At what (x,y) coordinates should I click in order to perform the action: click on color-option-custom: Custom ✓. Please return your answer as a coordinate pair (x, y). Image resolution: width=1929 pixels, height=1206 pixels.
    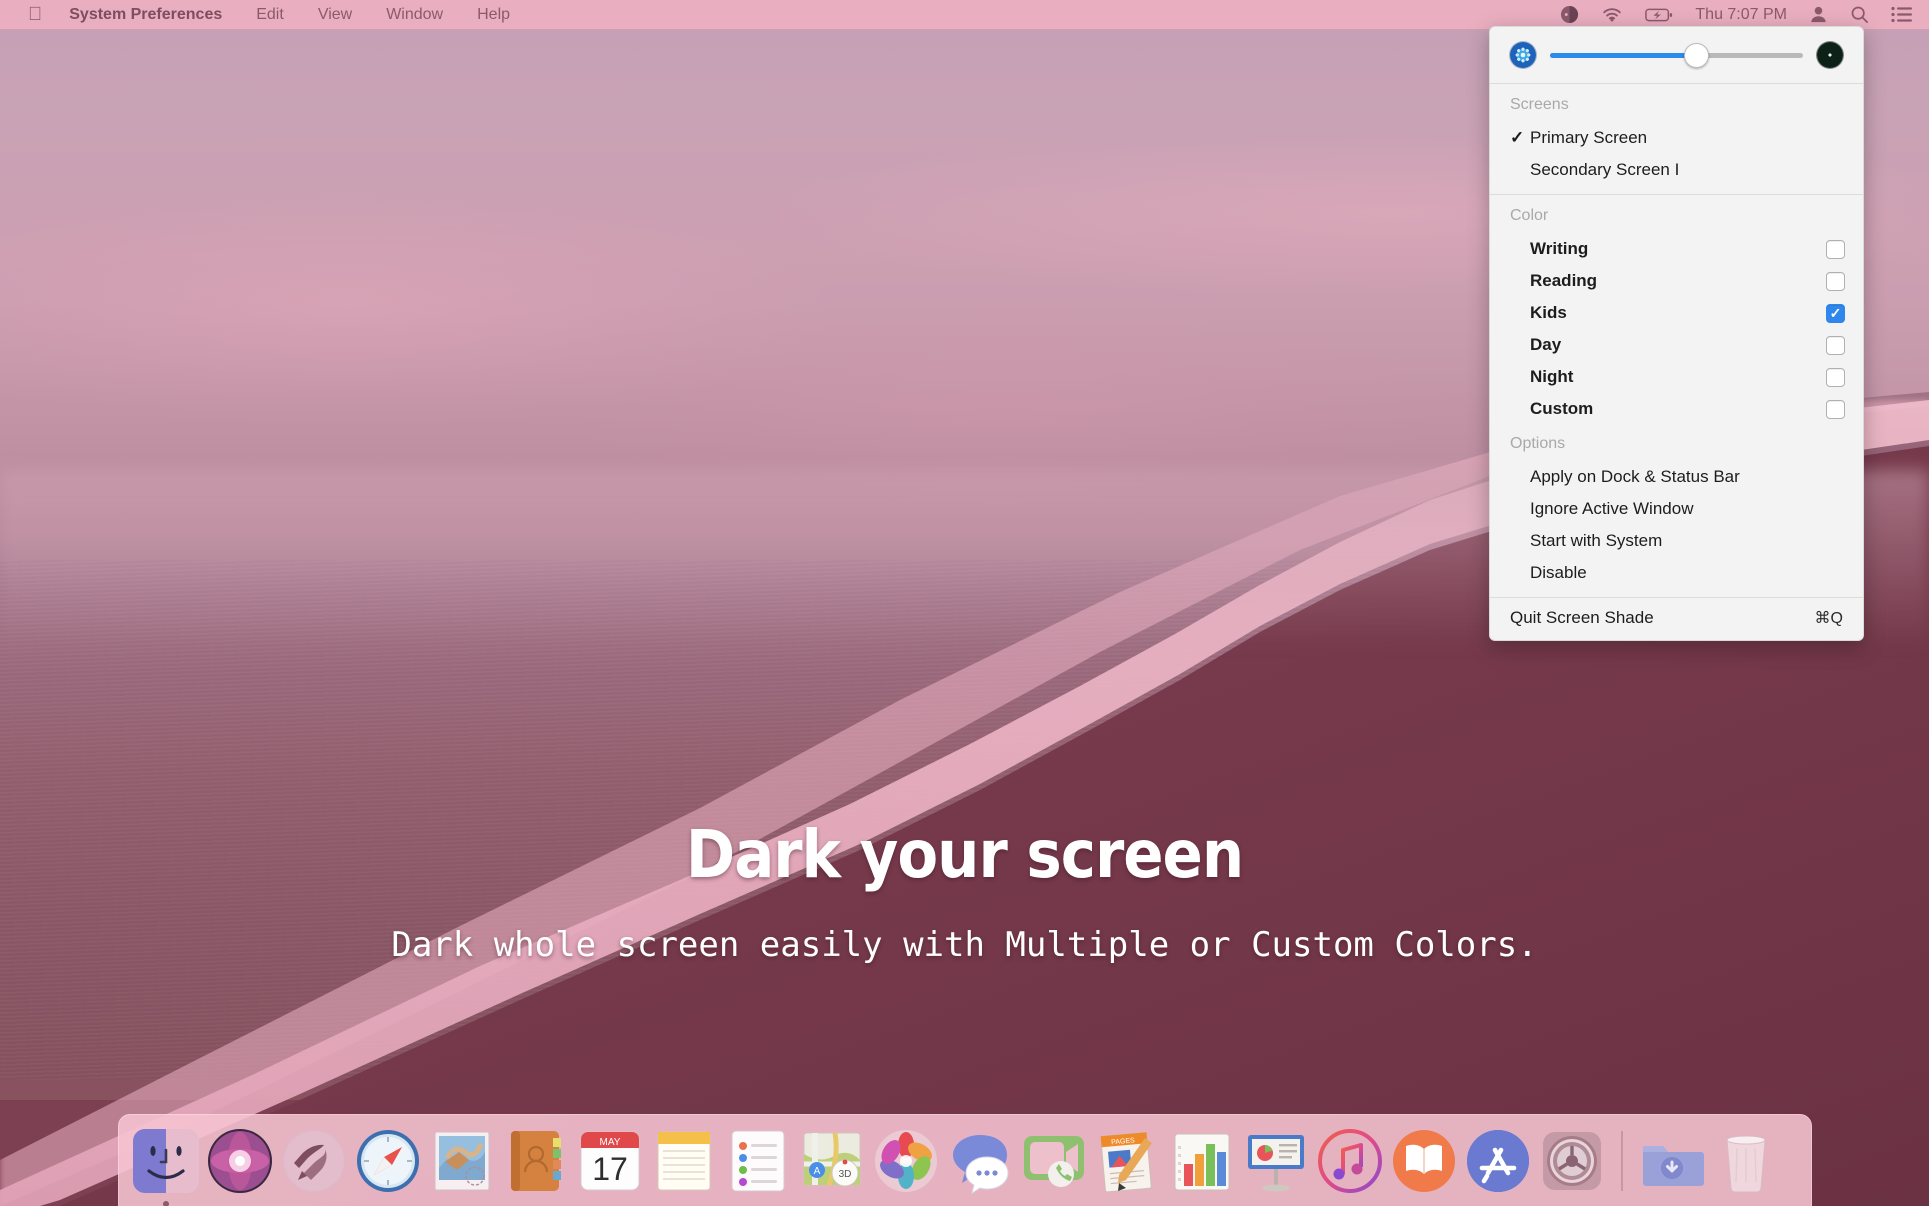
    Looking at the image, I should click on (1676, 409).